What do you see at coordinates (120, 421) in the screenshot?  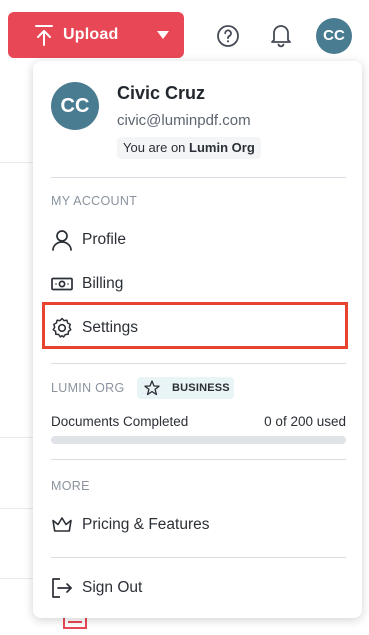 I see `documents-completed-label: Documents Completed` at bounding box center [120, 421].